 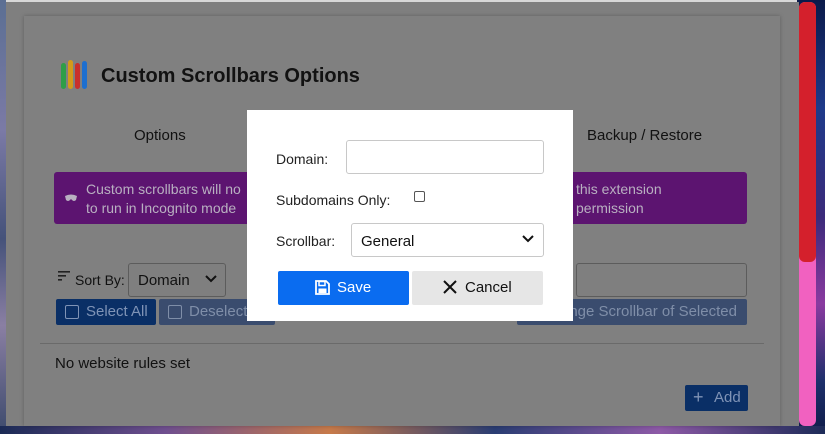 What do you see at coordinates (644, 135) in the screenshot?
I see `tab-backup-restore: Backup / Restore` at bounding box center [644, 135].